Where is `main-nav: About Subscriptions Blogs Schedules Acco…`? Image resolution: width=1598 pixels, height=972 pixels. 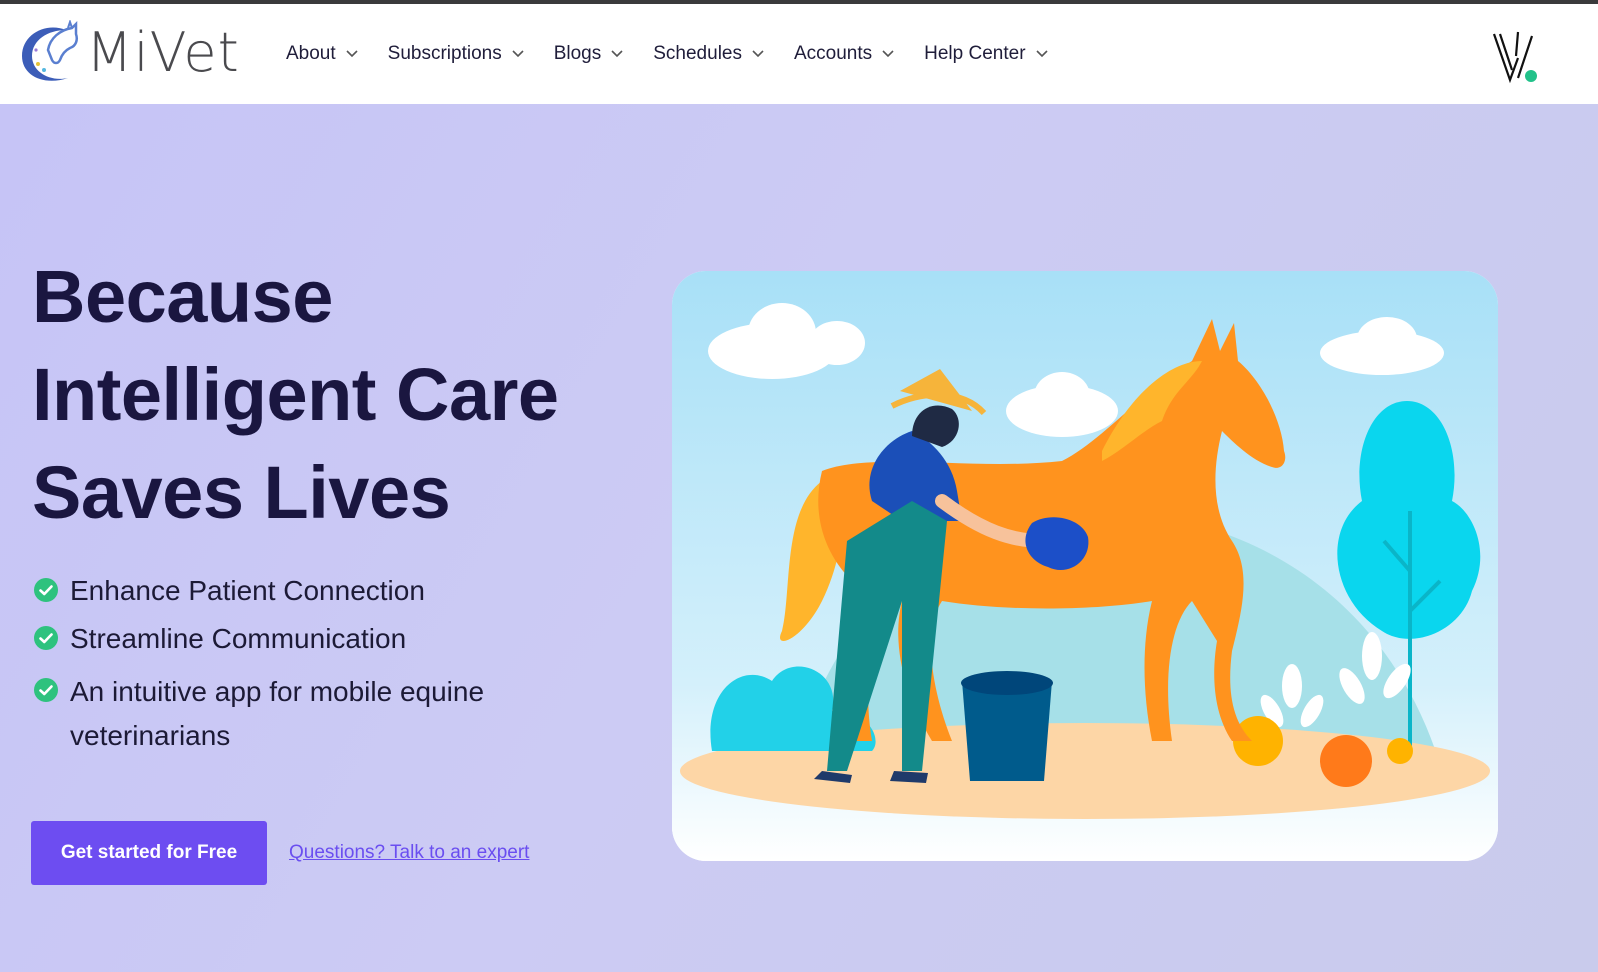
main-nav: About Subscriptions Blogs Schedules Acco… is located at coordinates (682, 54).